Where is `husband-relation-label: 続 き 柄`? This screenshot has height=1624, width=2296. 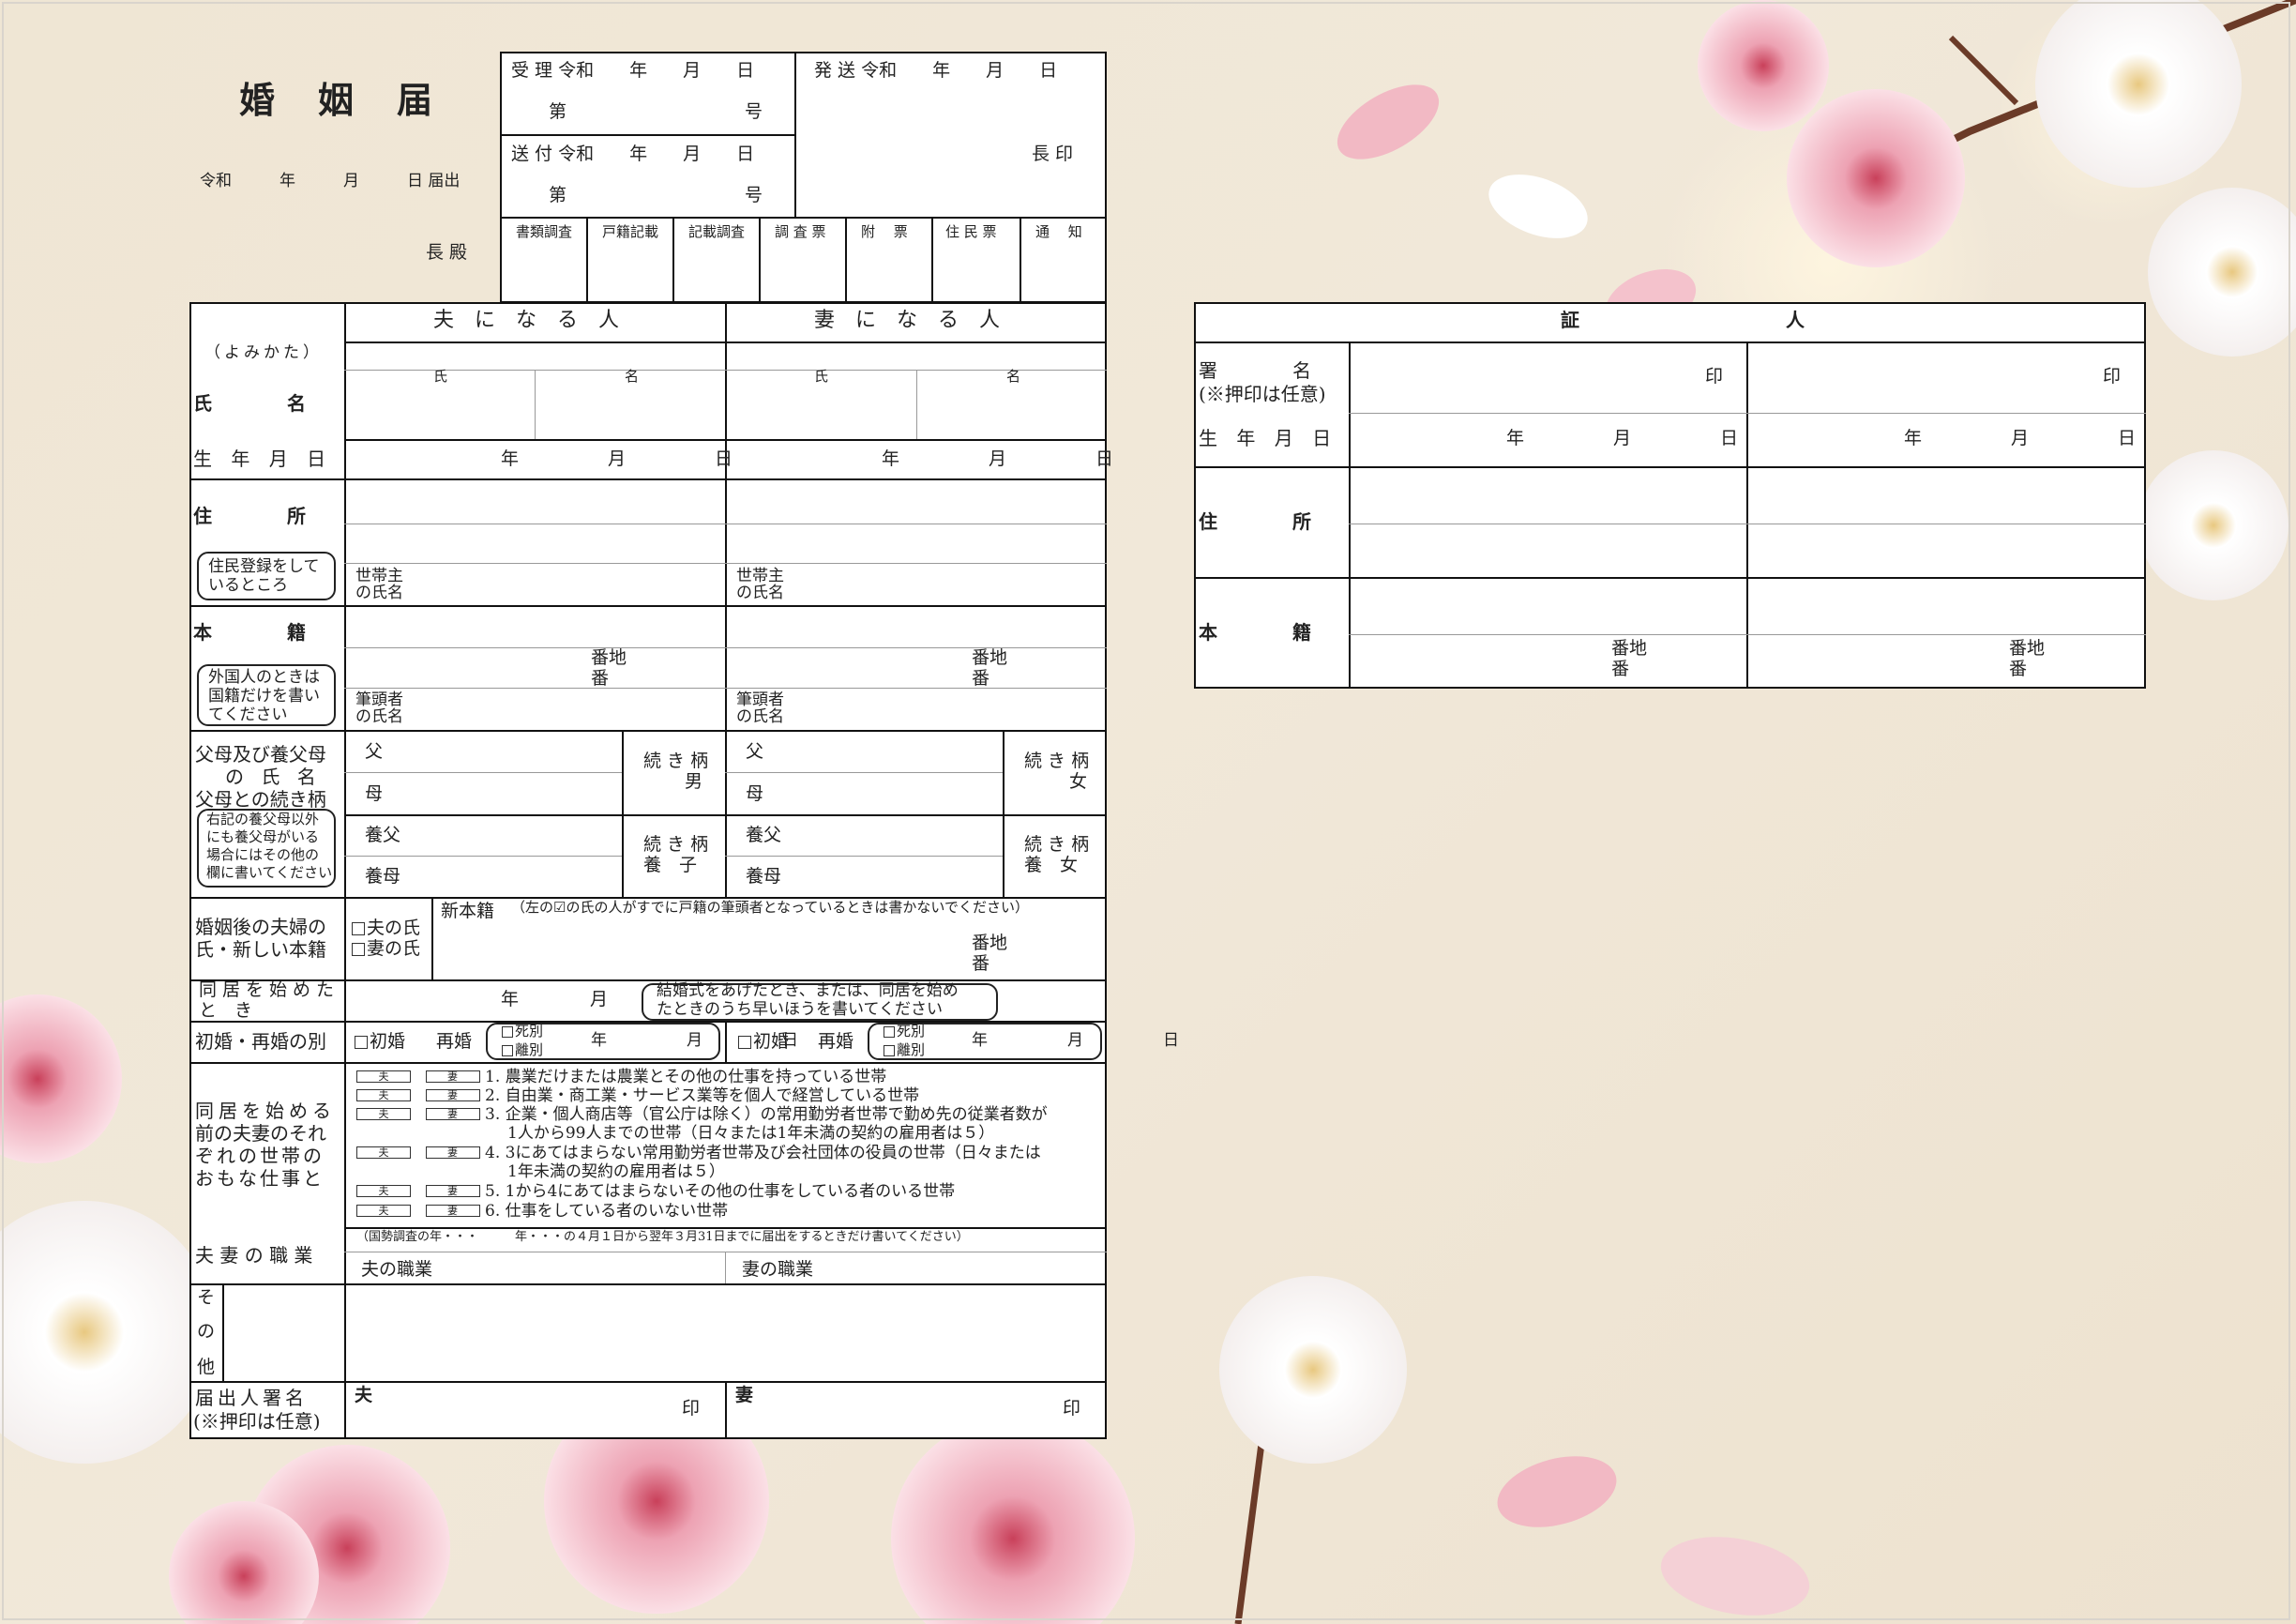
husband-relation-label: 続 き 柄 is located at coordinates (676, 761).